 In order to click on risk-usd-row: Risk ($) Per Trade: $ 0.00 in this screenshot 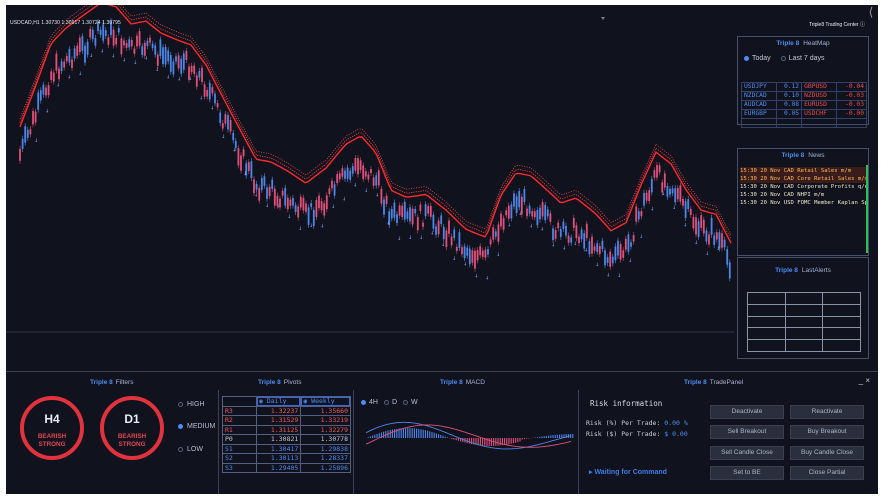, I will do `click(637, 434)`.